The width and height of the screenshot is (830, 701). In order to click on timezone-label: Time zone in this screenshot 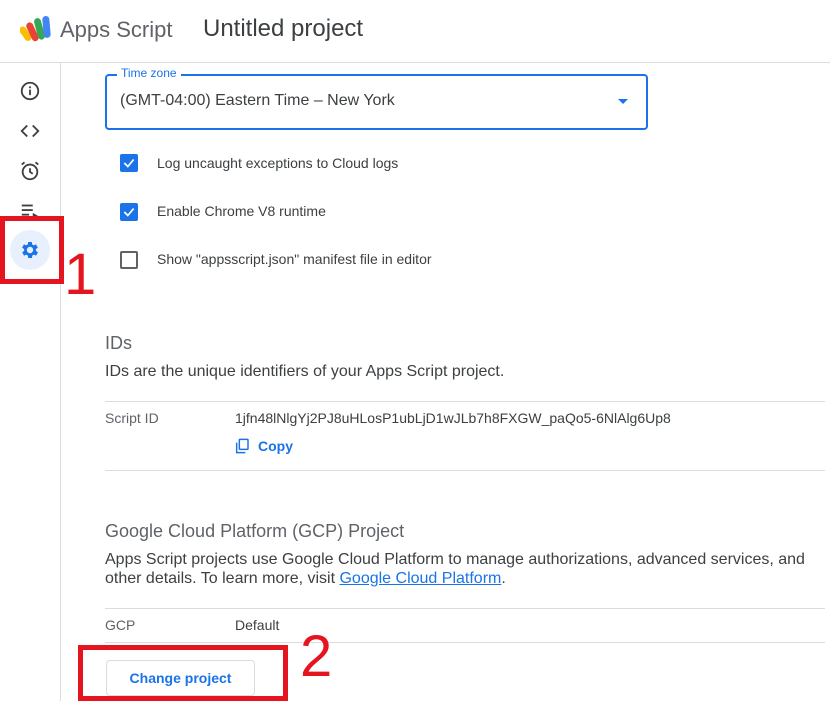, I will do `click(149, 73)`.